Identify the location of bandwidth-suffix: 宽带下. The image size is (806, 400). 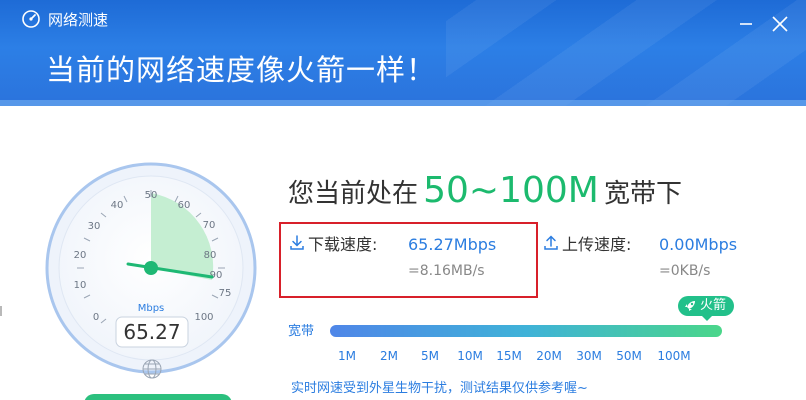
(642, 194).